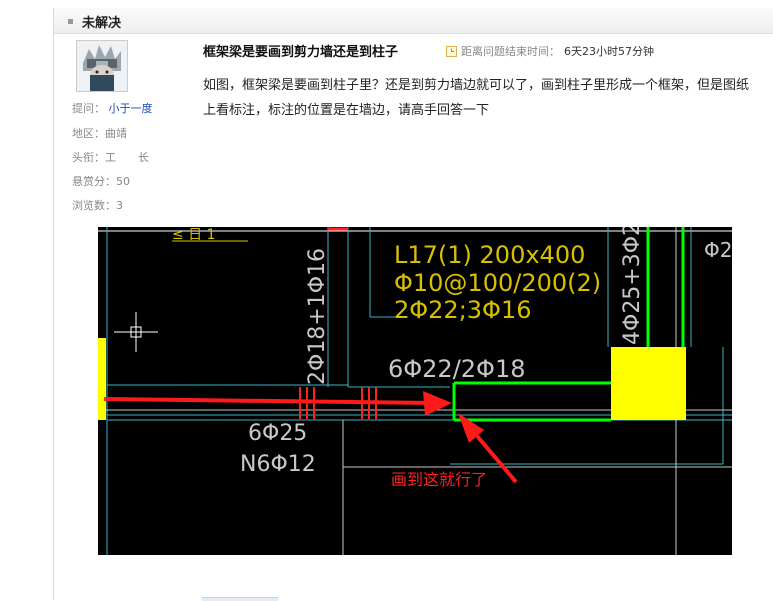 This screenshot has height=601, width=773. I want to click on countdown-label: 距离问题结束时间：, so click(510, 51).